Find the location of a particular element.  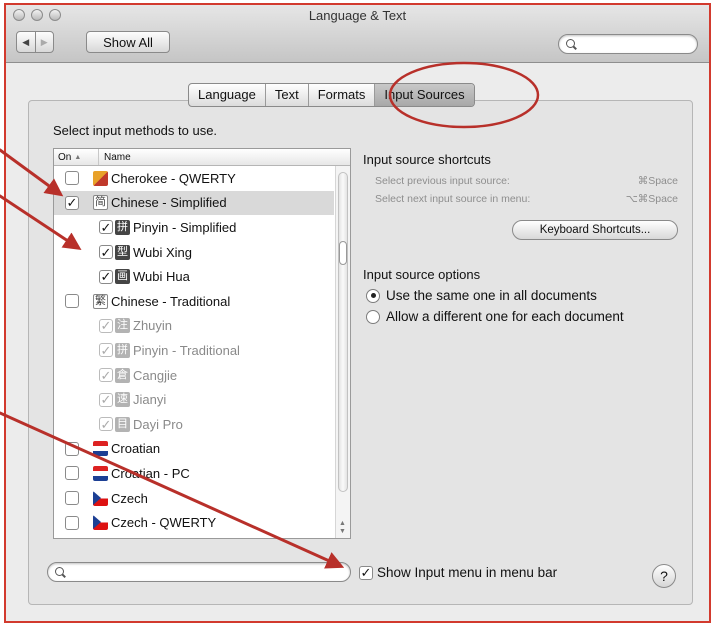

croatian-flag-icon is located at coordinates (100, 449).